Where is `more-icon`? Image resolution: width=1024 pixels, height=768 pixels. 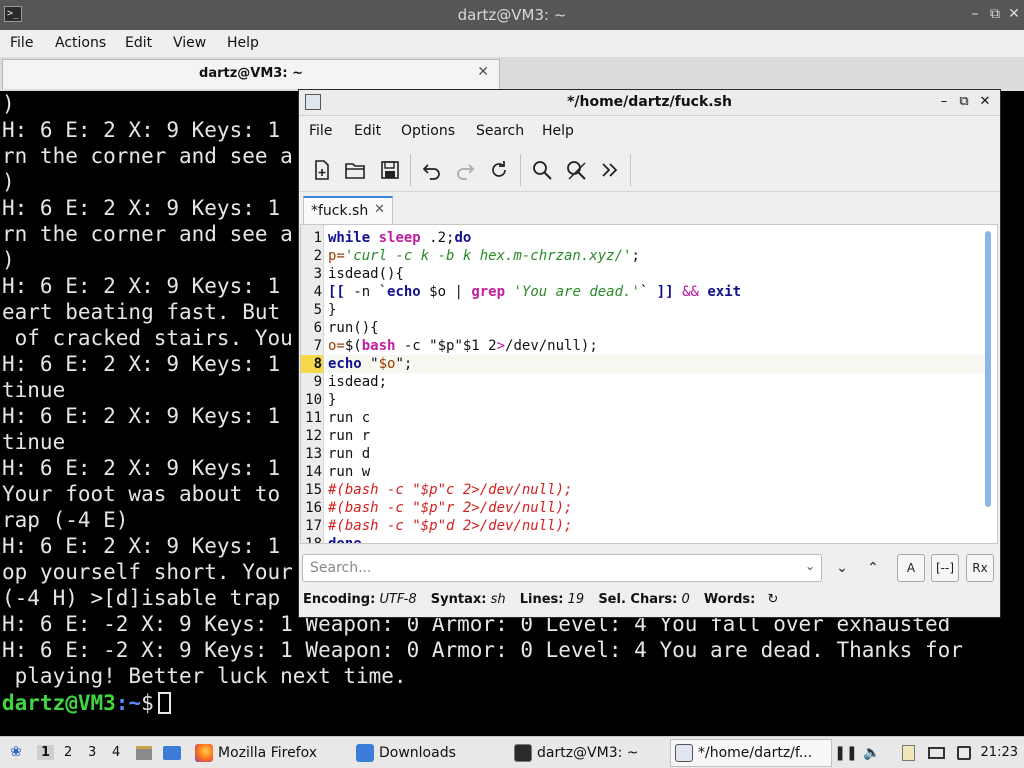 more-icon is located at coordinates (610, 170).